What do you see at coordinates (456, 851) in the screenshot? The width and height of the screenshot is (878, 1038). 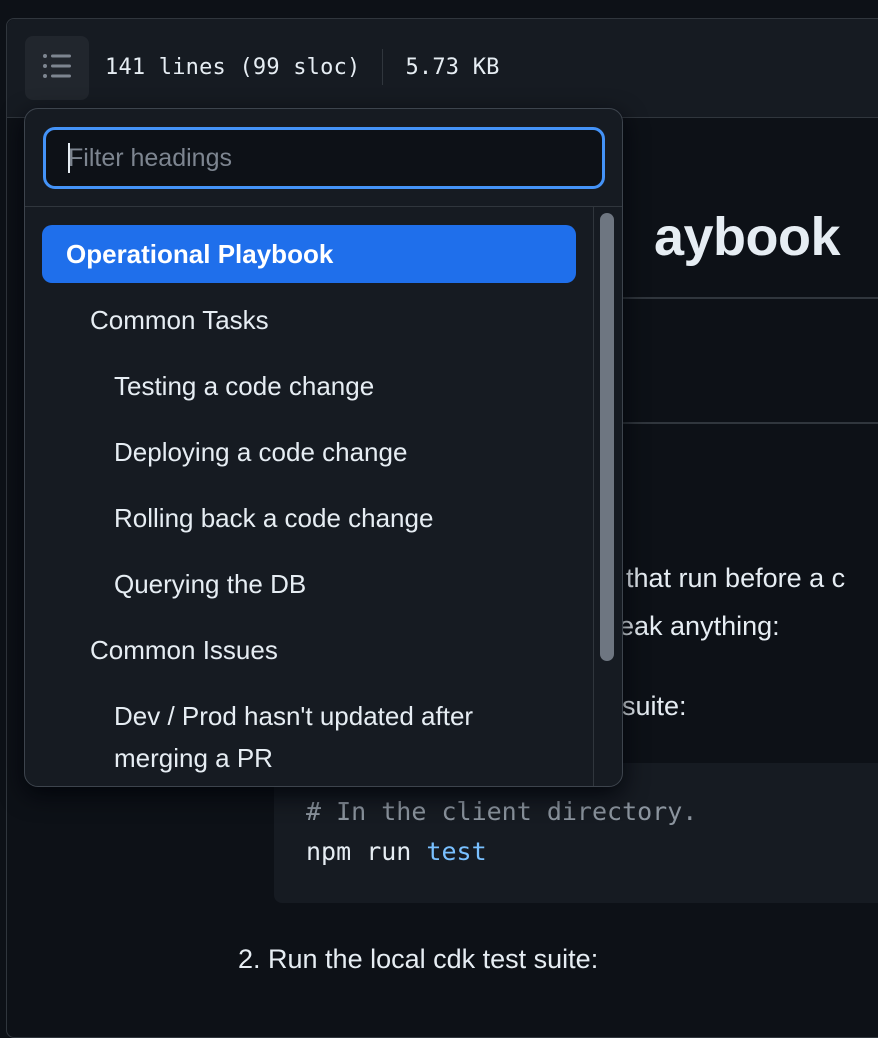 I see `code-argument: test` at bounding box center [456, 851].